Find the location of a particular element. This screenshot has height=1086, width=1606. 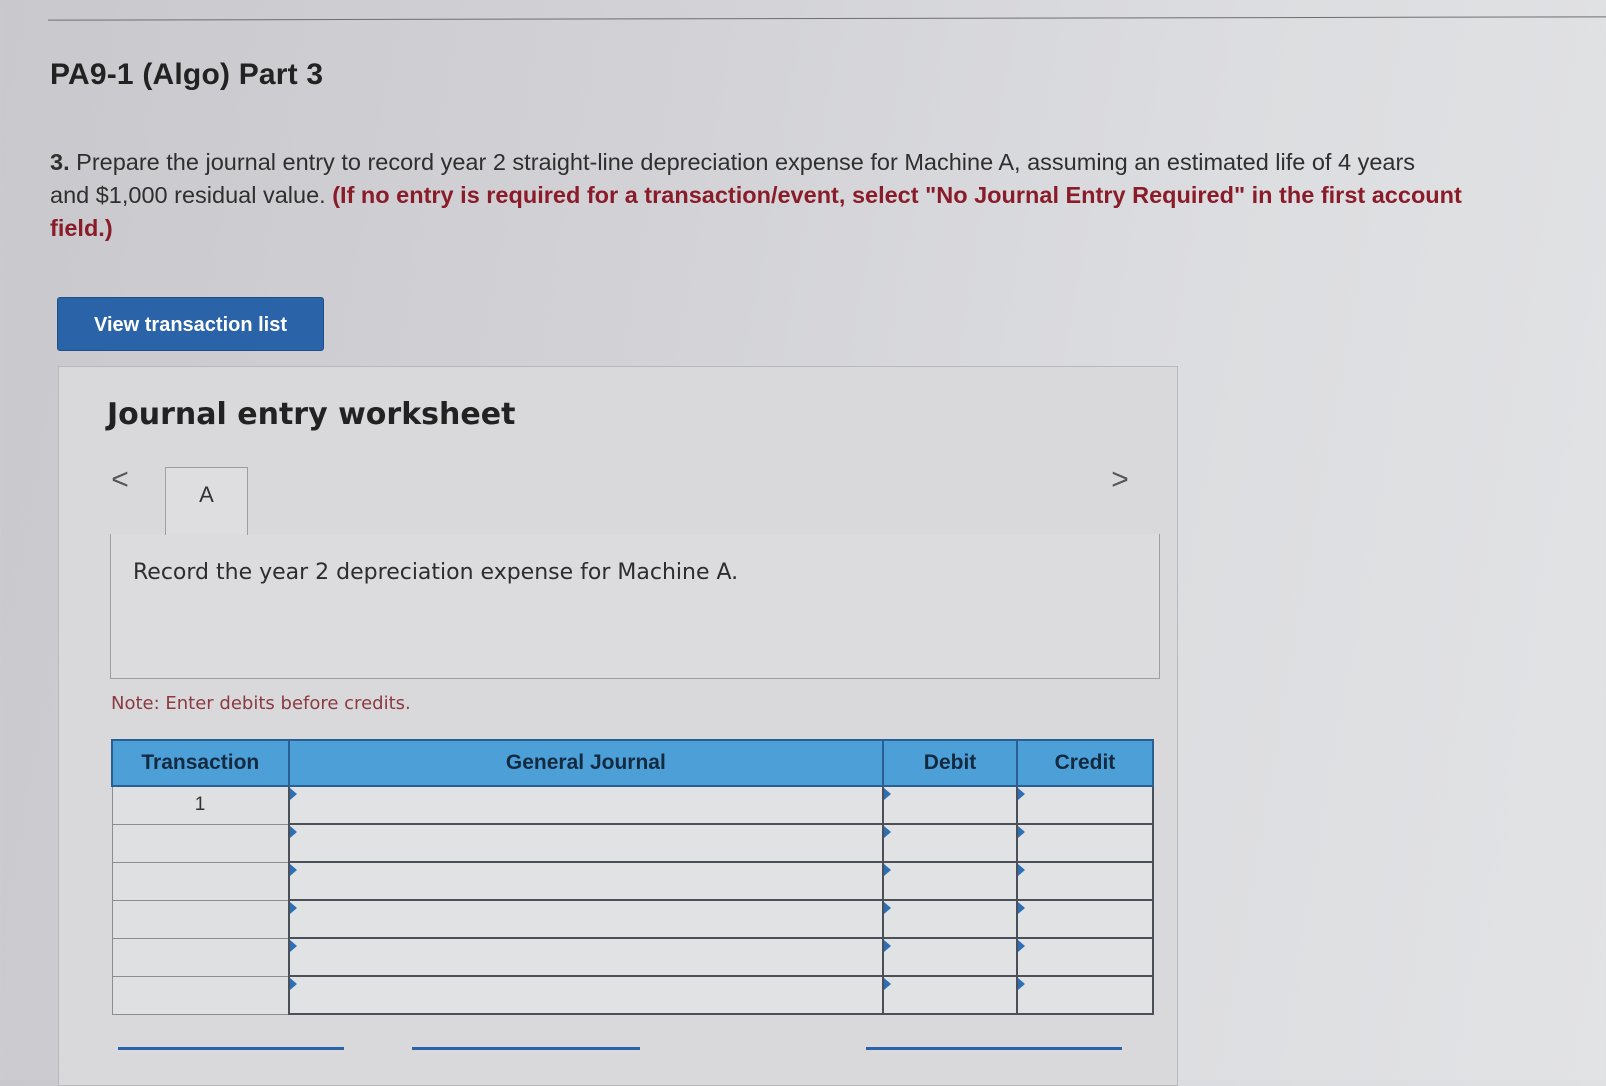

header-debit: Debit is located at coordinates (950, 763).